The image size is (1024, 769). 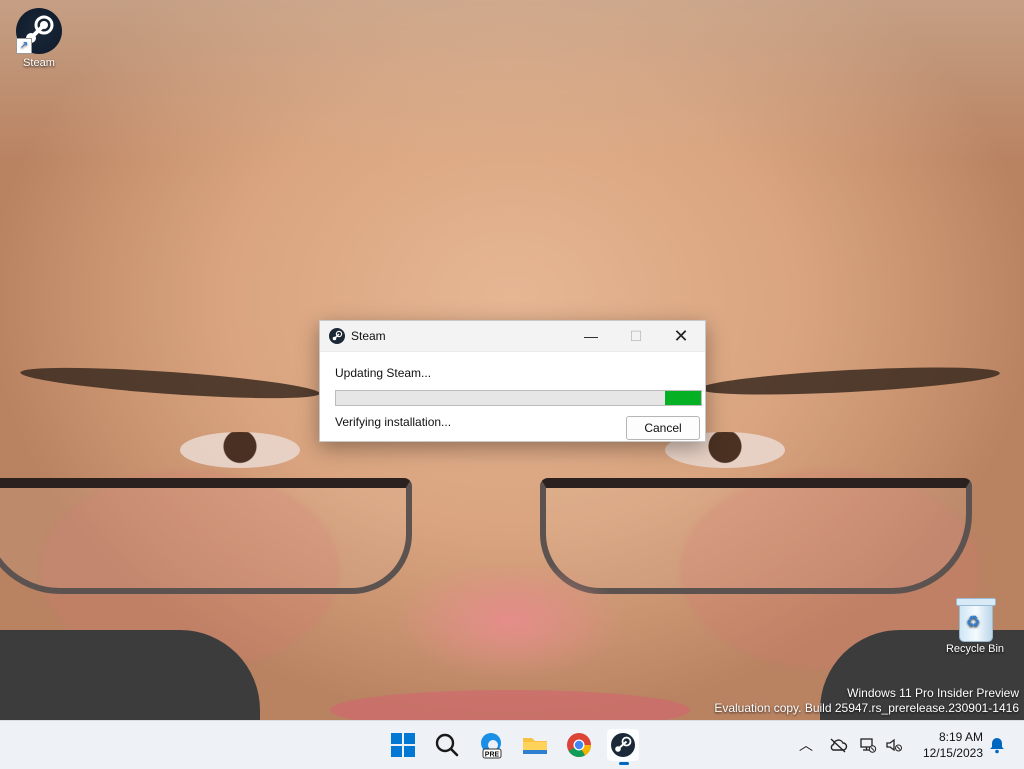 I want to click on onedrive-tray-button, so click(x=838, y=745).